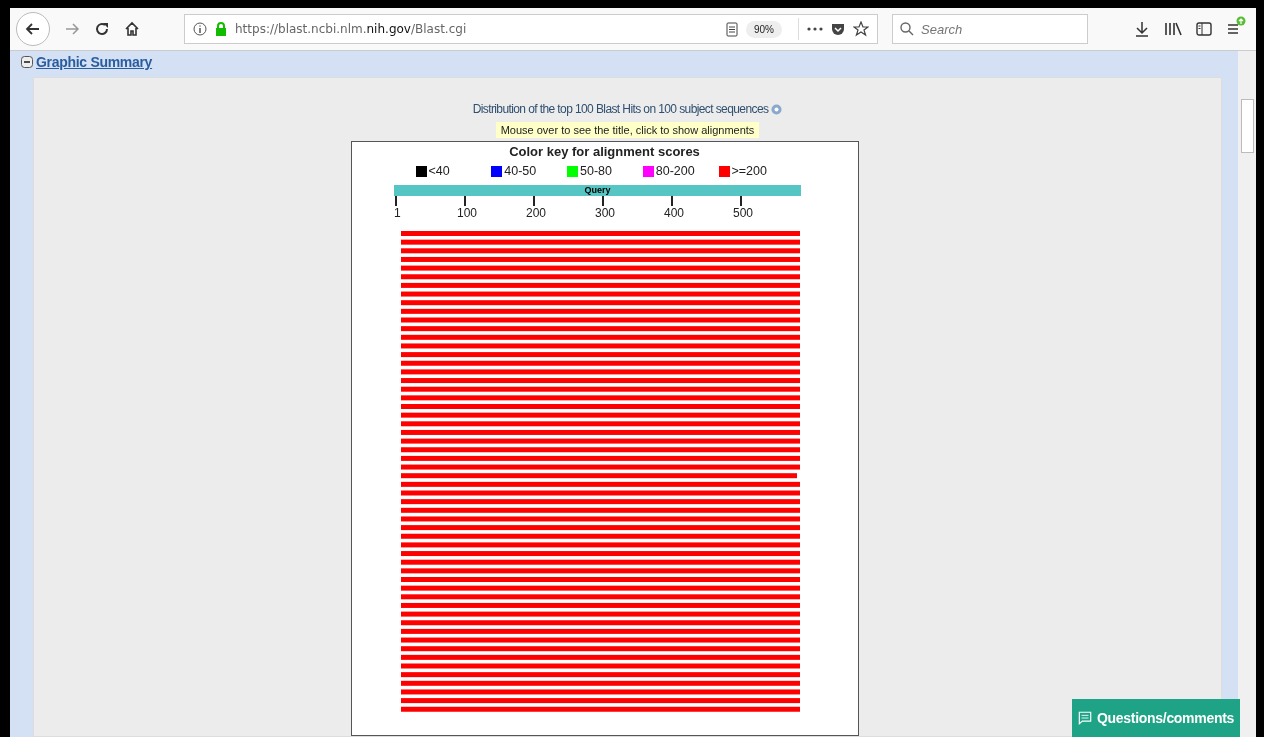 This screenshot has width=1264, height=737. Describe the element at coordinates (536, 213) in the screenshot. I see `tick-label: 200` at that location.